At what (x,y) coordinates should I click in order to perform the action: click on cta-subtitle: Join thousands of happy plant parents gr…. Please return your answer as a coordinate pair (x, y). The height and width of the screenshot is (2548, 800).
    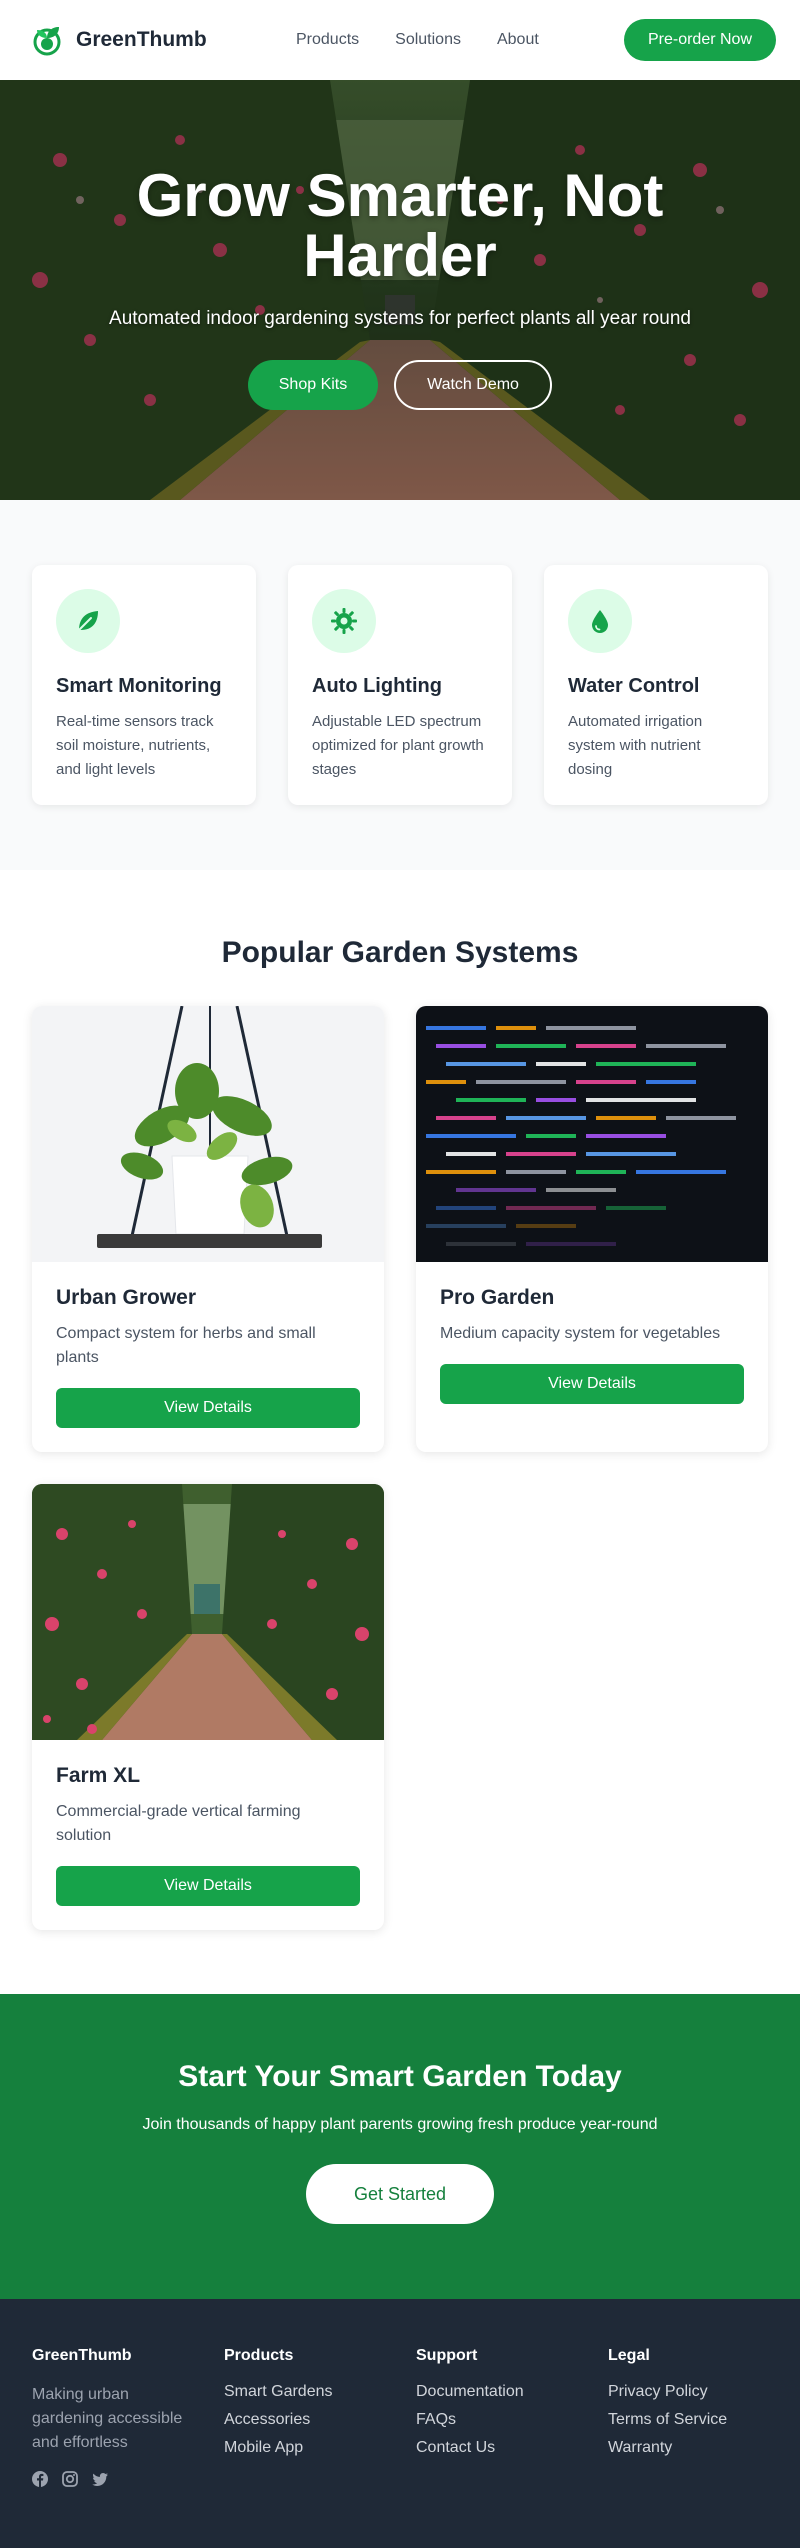
    Looking at the image, I should click on (400, 2124).